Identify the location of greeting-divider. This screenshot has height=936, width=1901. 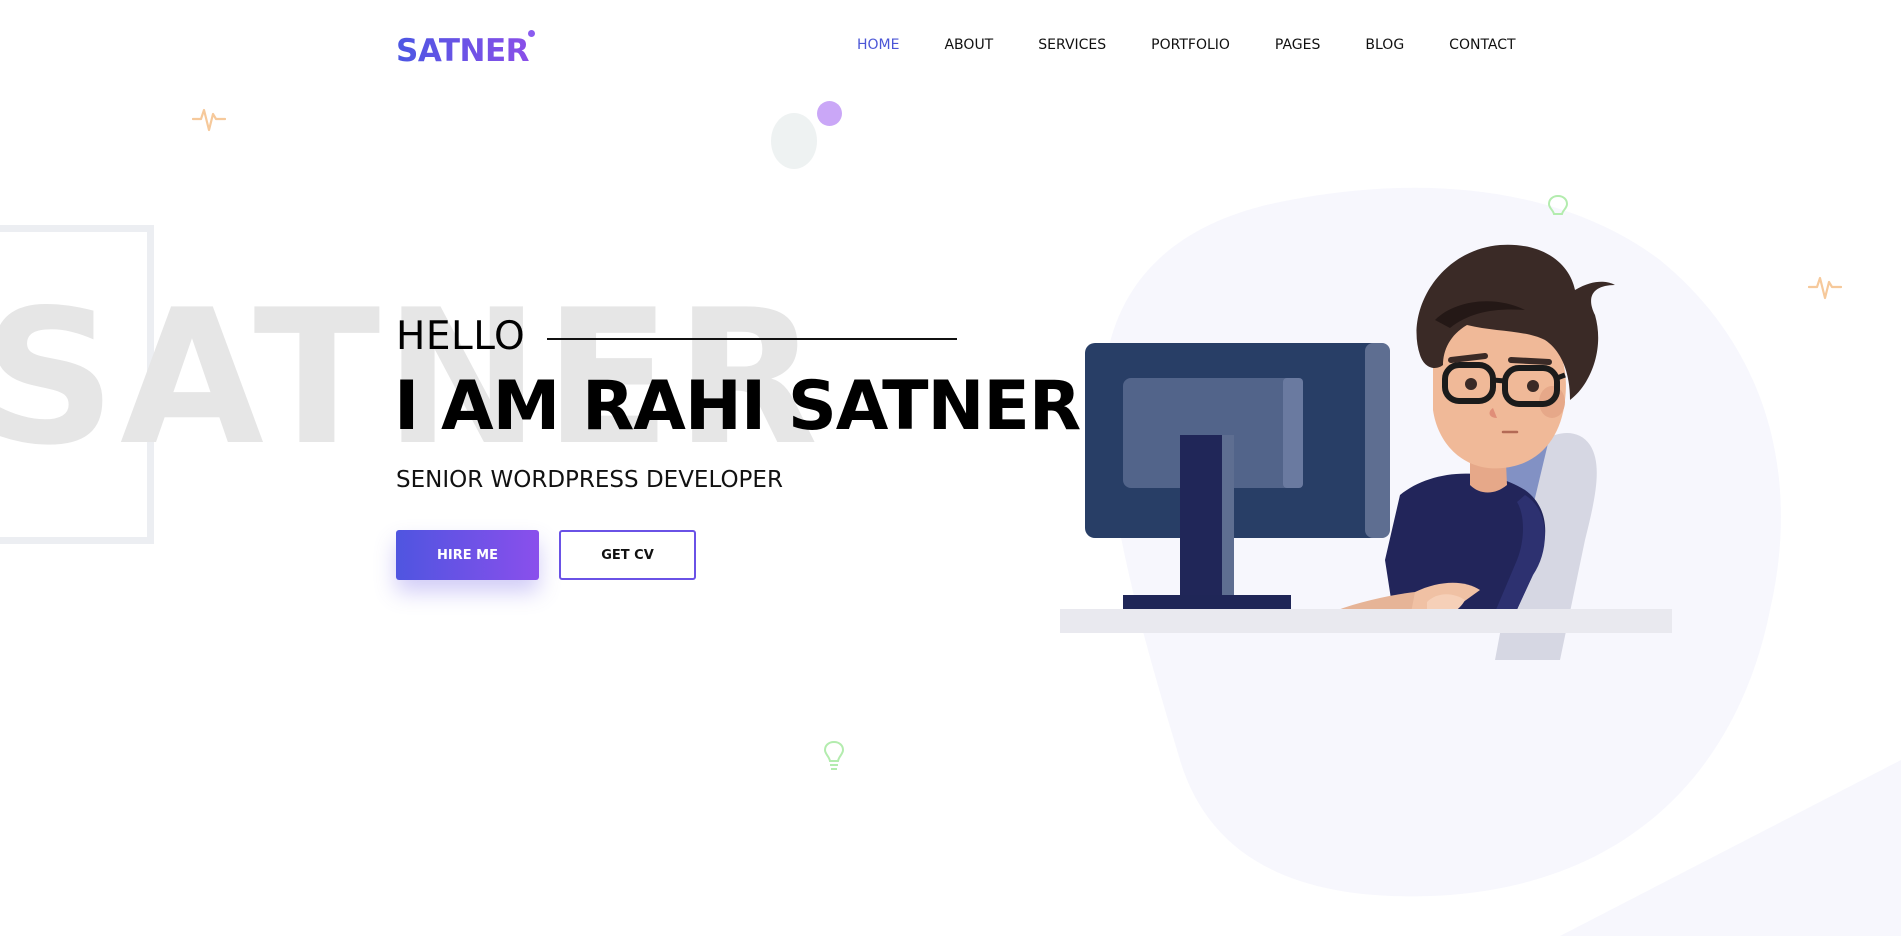
(752, 338).